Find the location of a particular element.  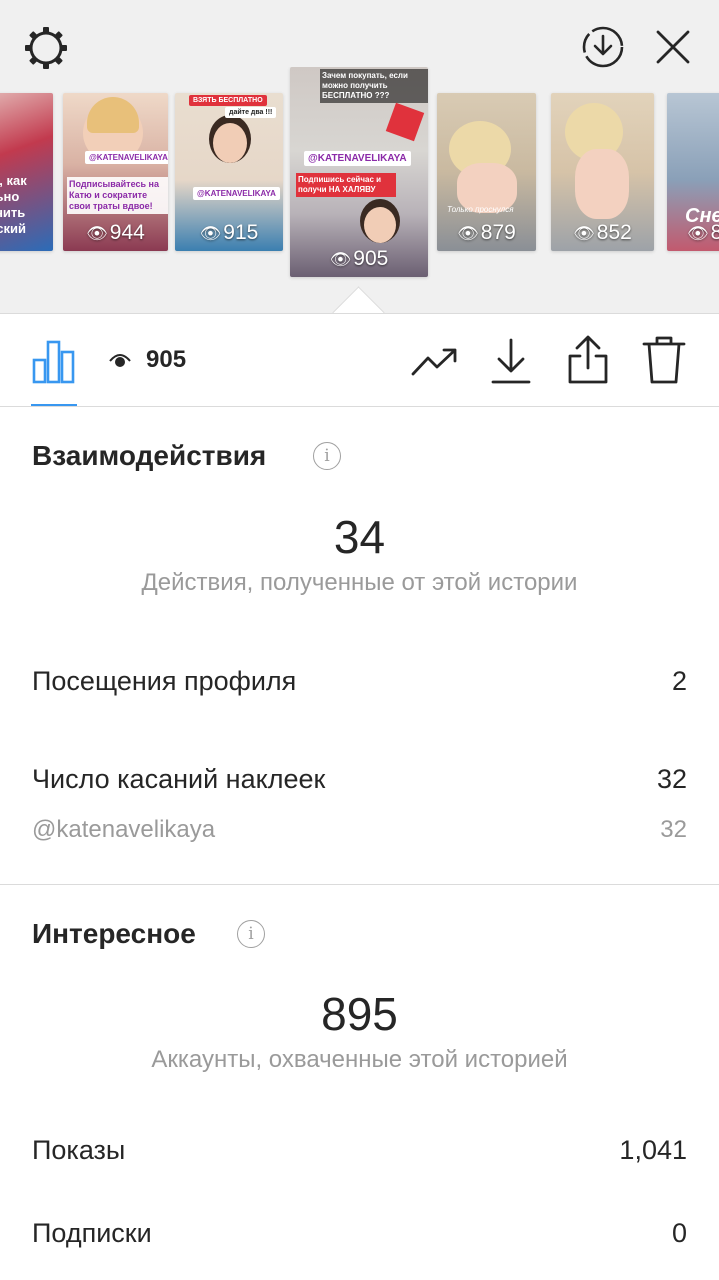

follows-value: 0 is located at coordinates (679, 1233).